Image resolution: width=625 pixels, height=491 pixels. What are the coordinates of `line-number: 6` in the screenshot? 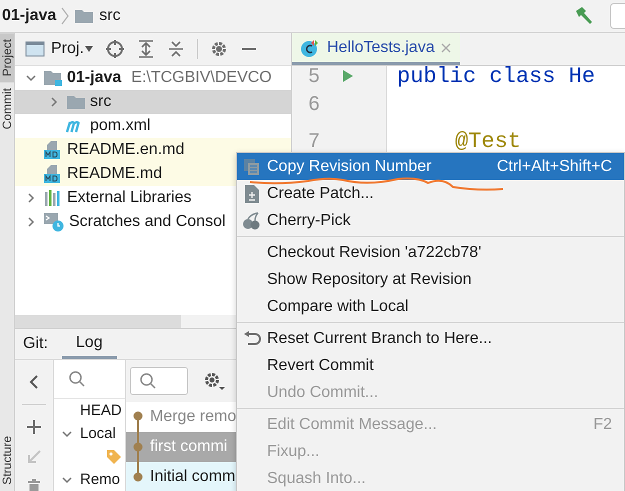 It's located at (314, 104).